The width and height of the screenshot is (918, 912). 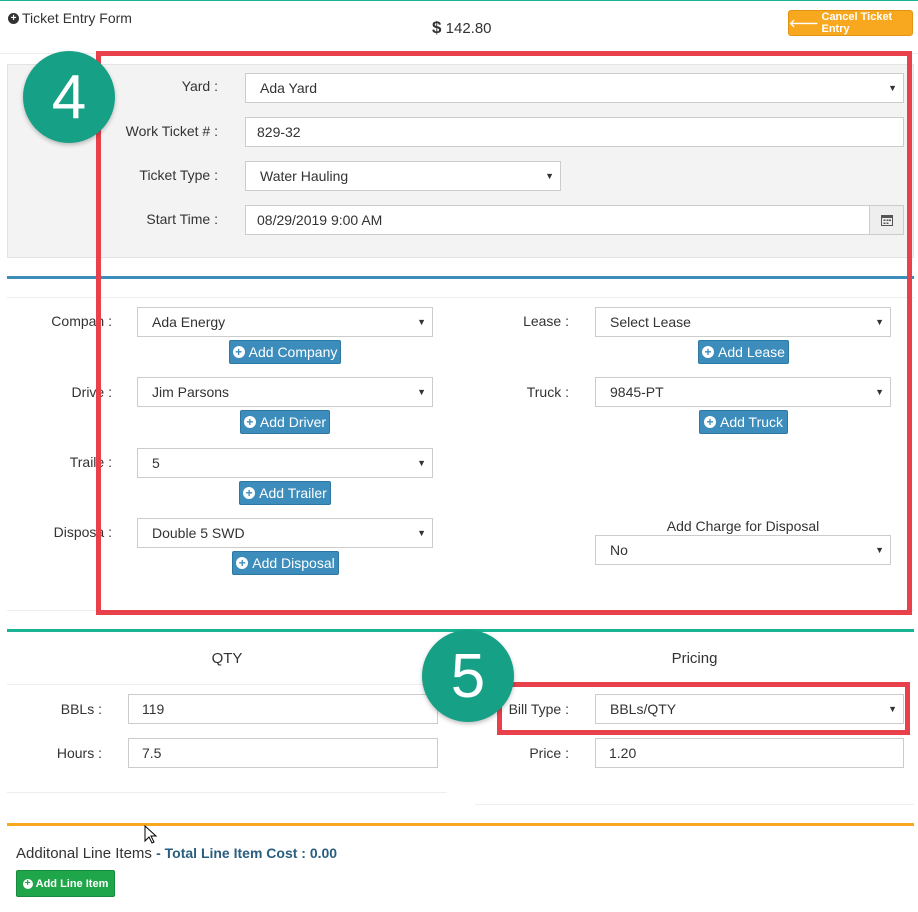 What do you see at coordinates (72, 883) in the screenshot?
I see `add-line-item-label: Add Line Item` at bounding box center [72, 883].